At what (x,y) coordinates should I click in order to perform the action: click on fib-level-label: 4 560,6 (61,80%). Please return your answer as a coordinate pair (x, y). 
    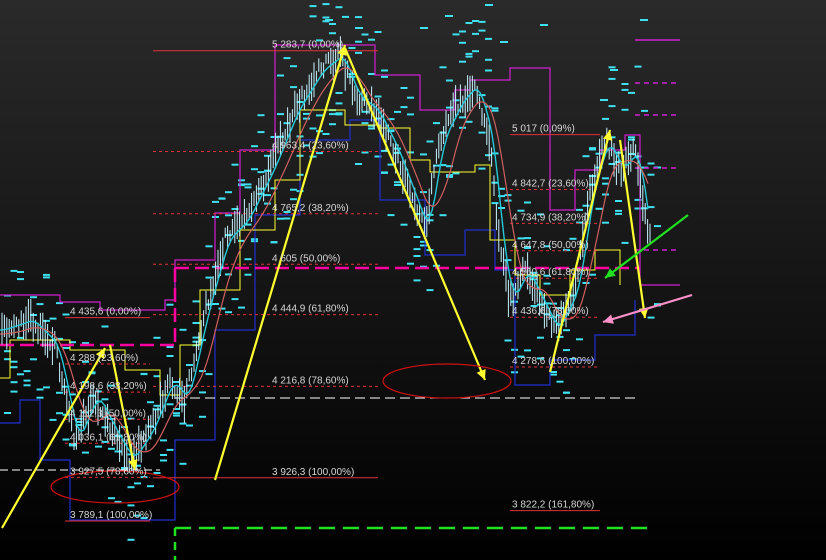
    Looking at the image, I should click on (550, 272).